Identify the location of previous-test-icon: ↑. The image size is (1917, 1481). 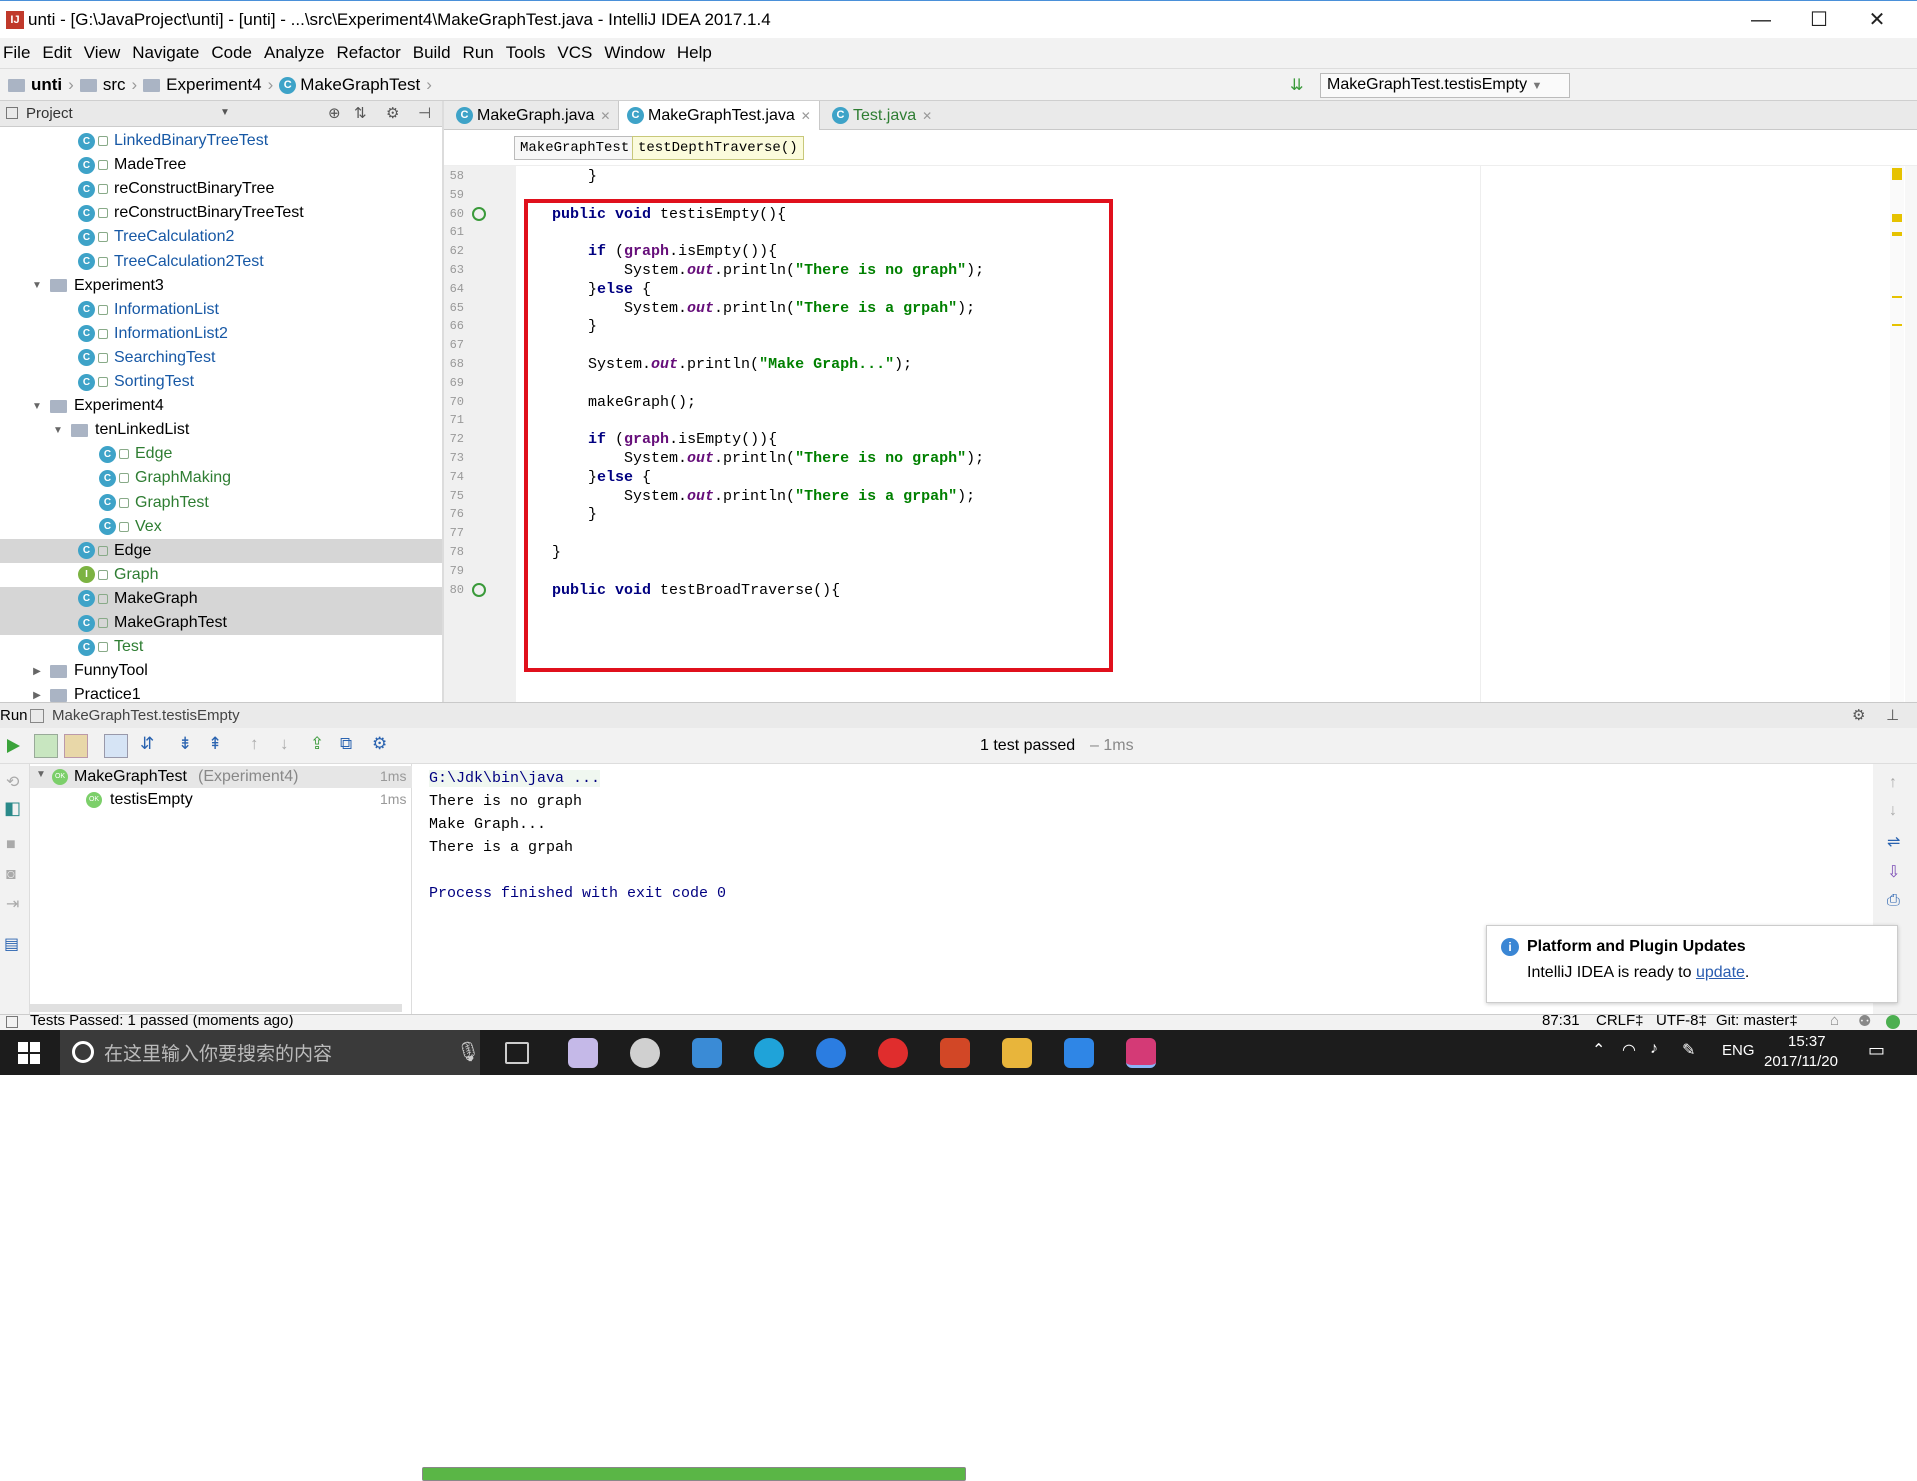
(254, 744).